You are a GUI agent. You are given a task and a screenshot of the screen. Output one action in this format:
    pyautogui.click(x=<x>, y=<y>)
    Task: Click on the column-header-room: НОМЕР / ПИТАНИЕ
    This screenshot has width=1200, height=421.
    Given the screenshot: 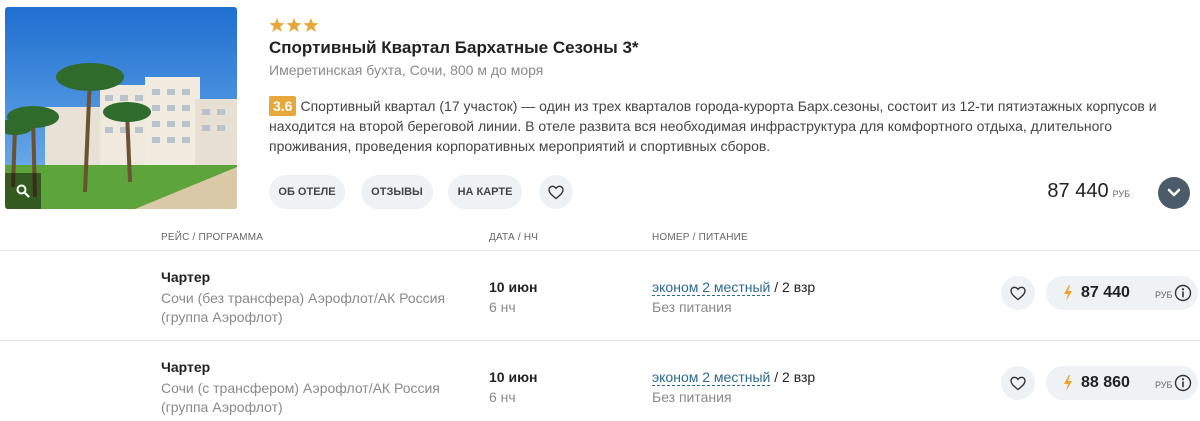 What is the action you would take?
    pyautogui.click(x=700, y=237)
    